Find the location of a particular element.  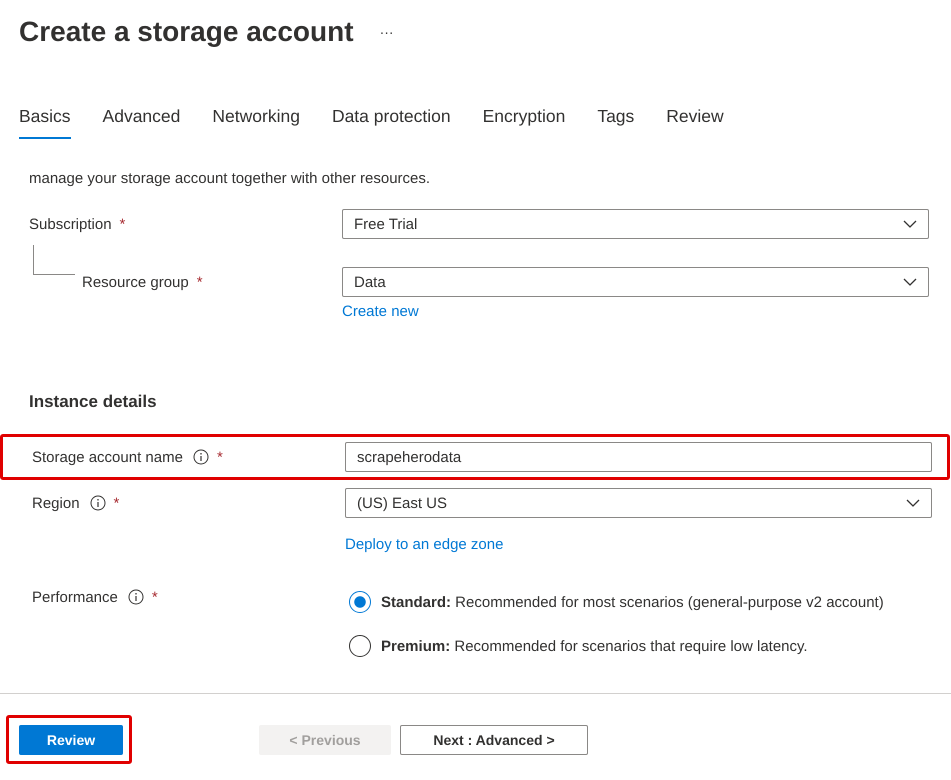

tab: Tags is located at coordinates (615, 122).